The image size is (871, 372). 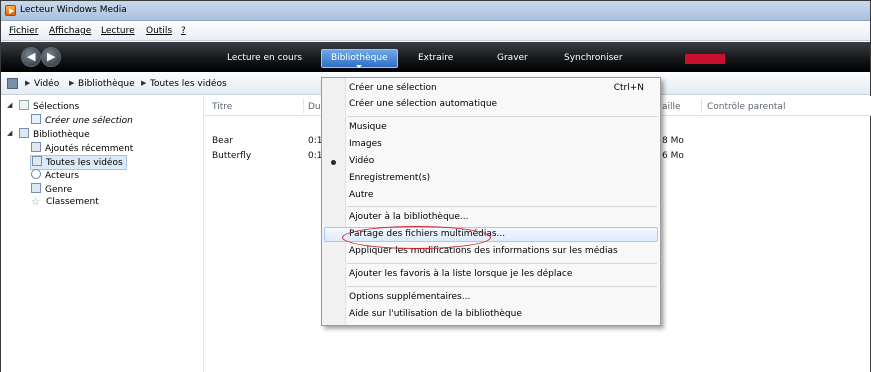 I want to click on calendar-icon, so click(x=36, y=147).